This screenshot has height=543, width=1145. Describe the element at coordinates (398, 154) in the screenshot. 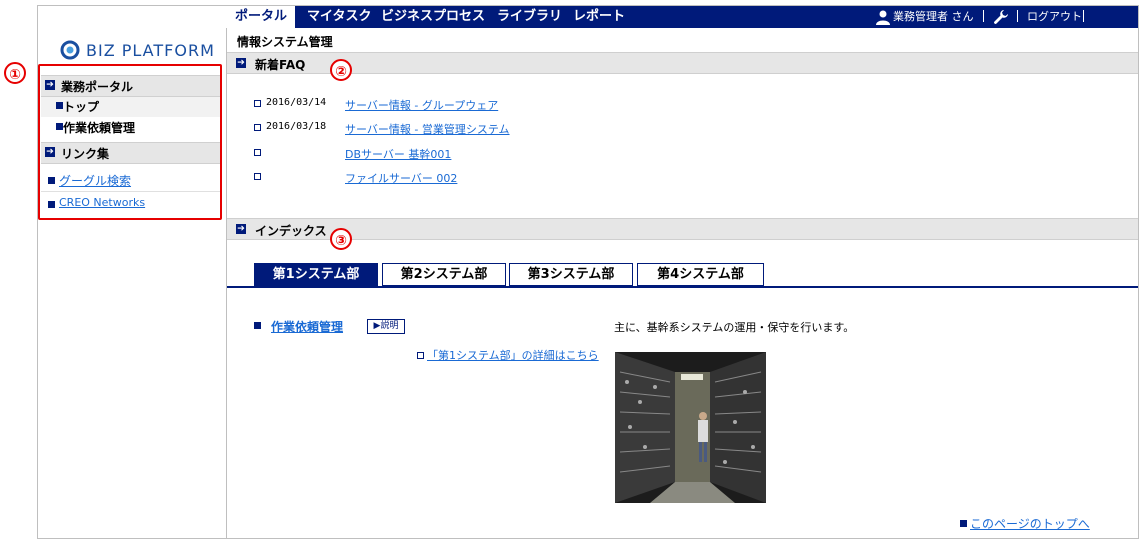

I see `faq-link: DBサーバー 基幹001` at that location.